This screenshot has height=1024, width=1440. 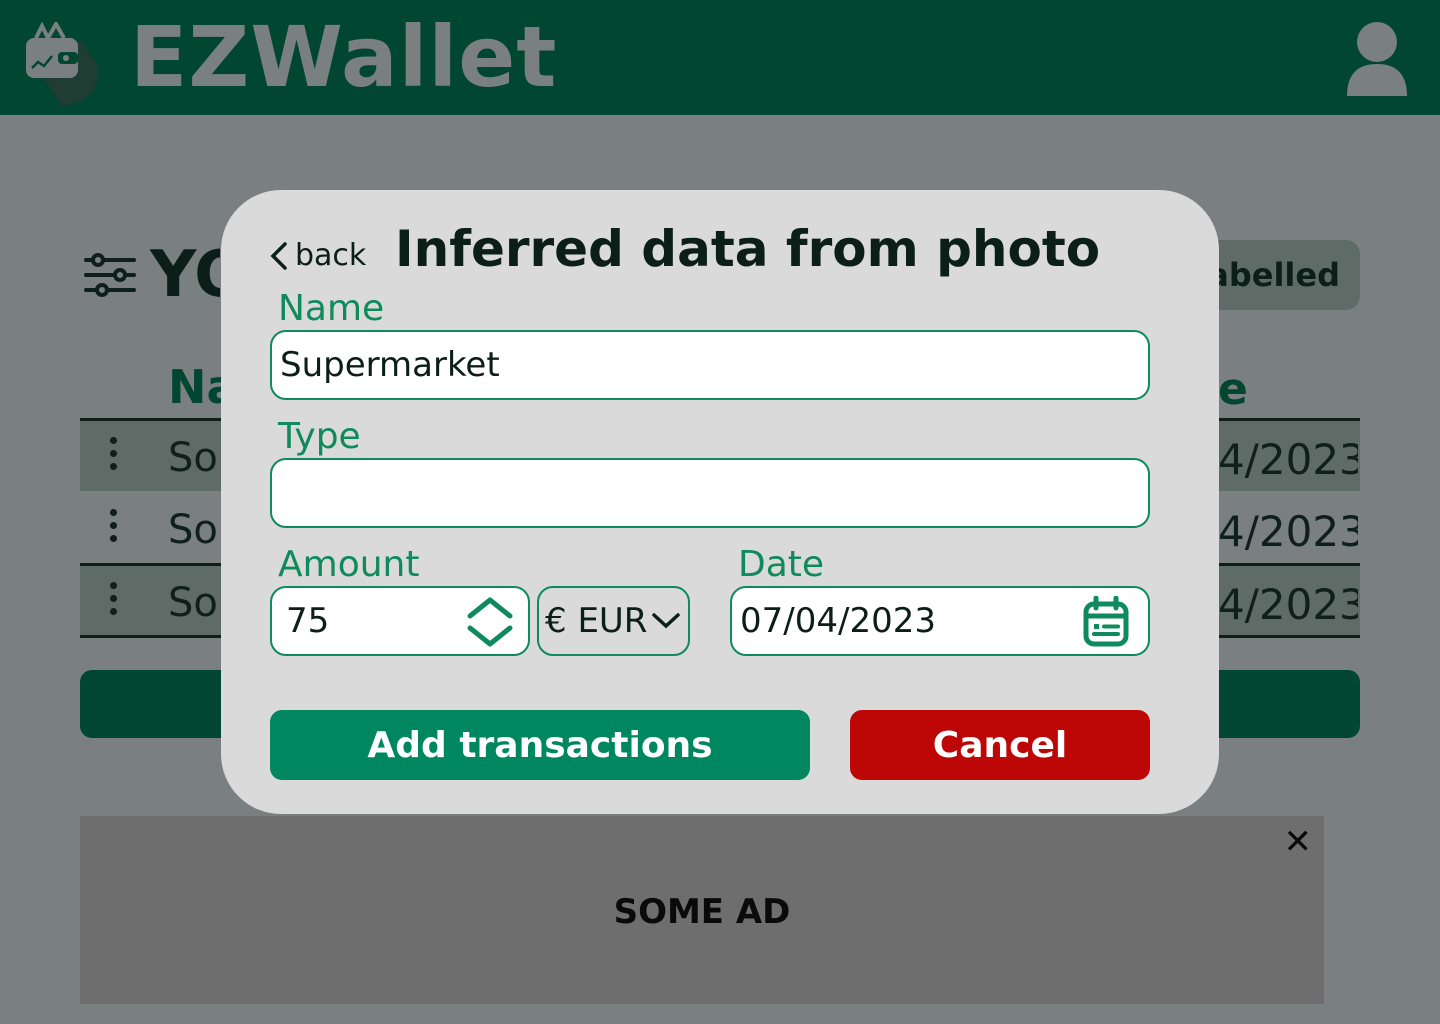 I want to click on user-icon, so click(x=1377, y=58).